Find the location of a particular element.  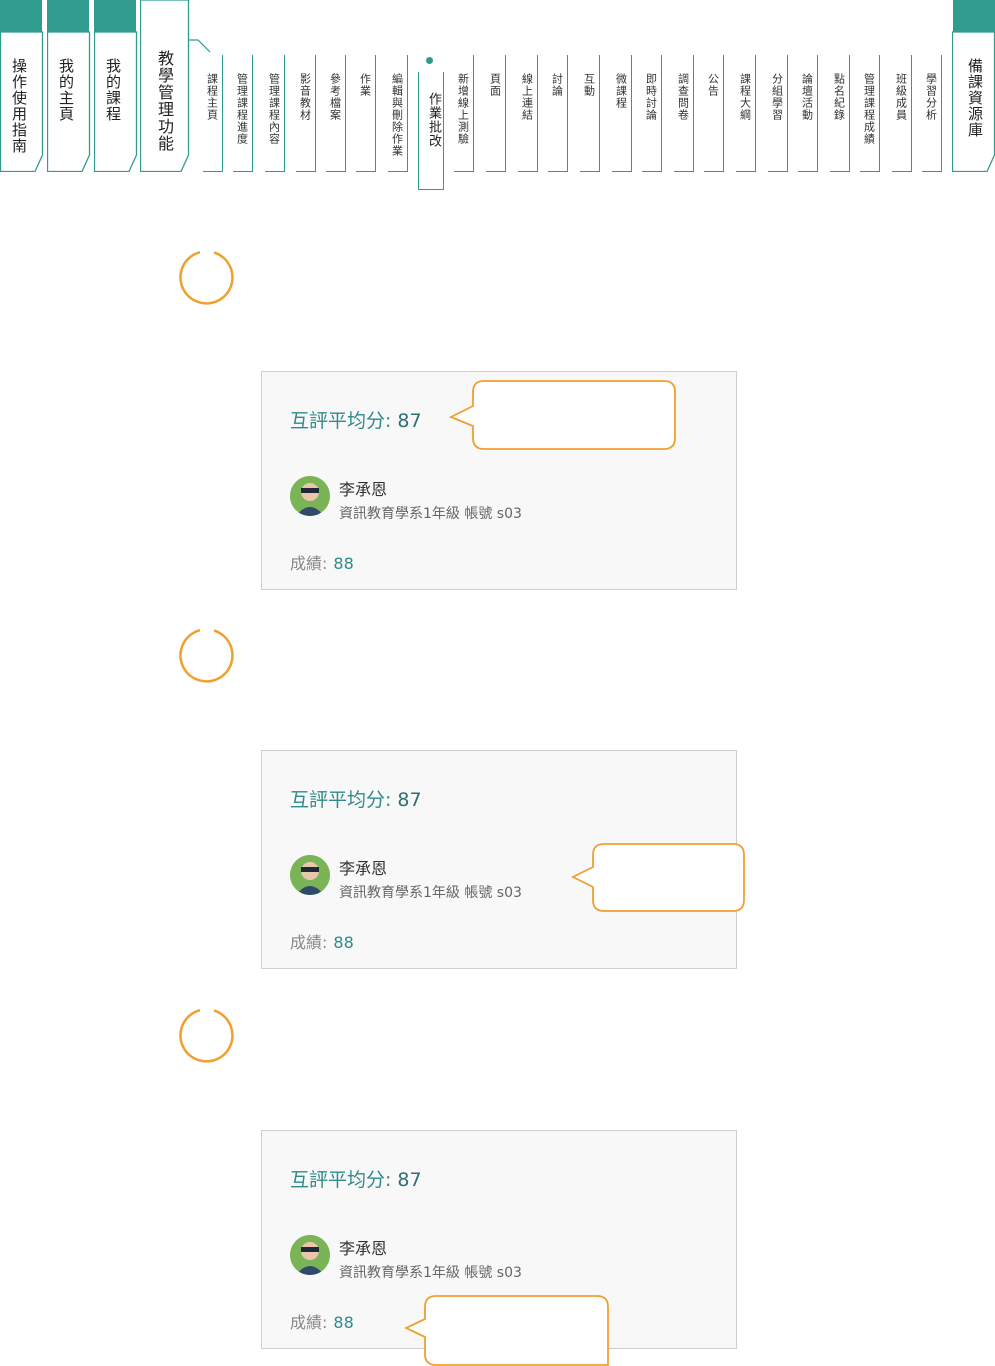

tab-my-home: 我的主頁 is located at coordinates (69, 86).